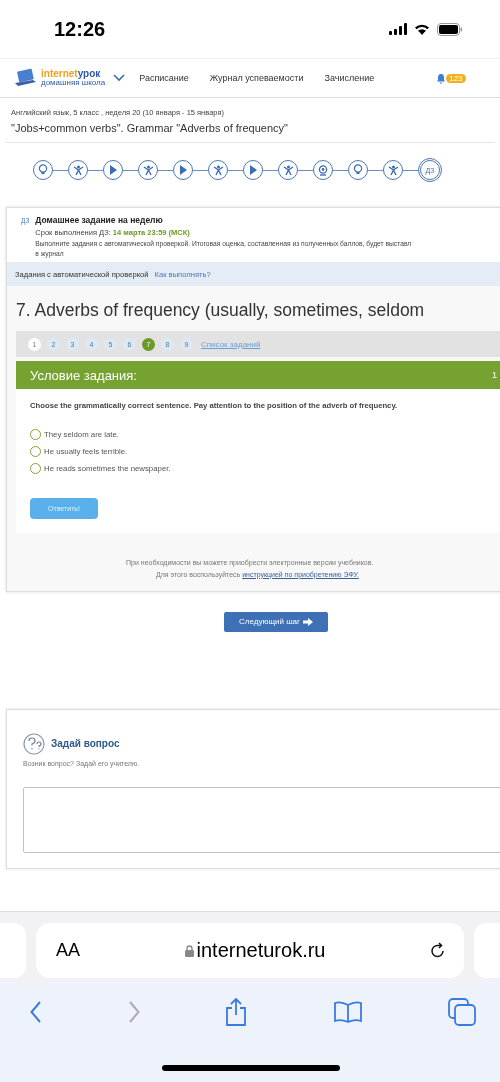 This screenshot has height=1082, width=500. I want to click on nav-link: Расписание, so click(164, 78).